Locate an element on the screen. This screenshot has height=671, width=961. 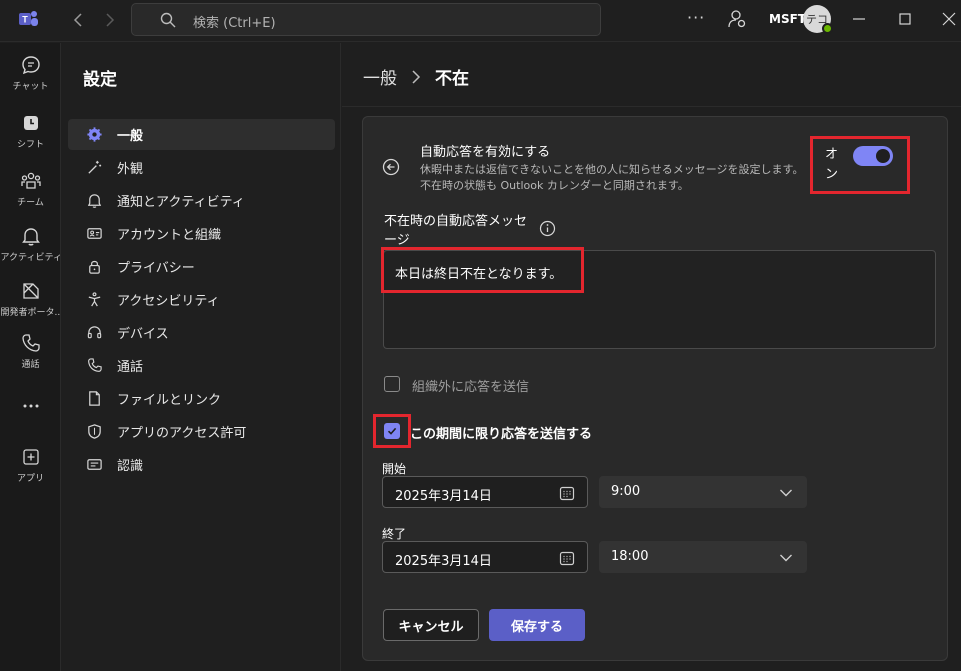
svg-text: T is located at coordinates (25, 20).